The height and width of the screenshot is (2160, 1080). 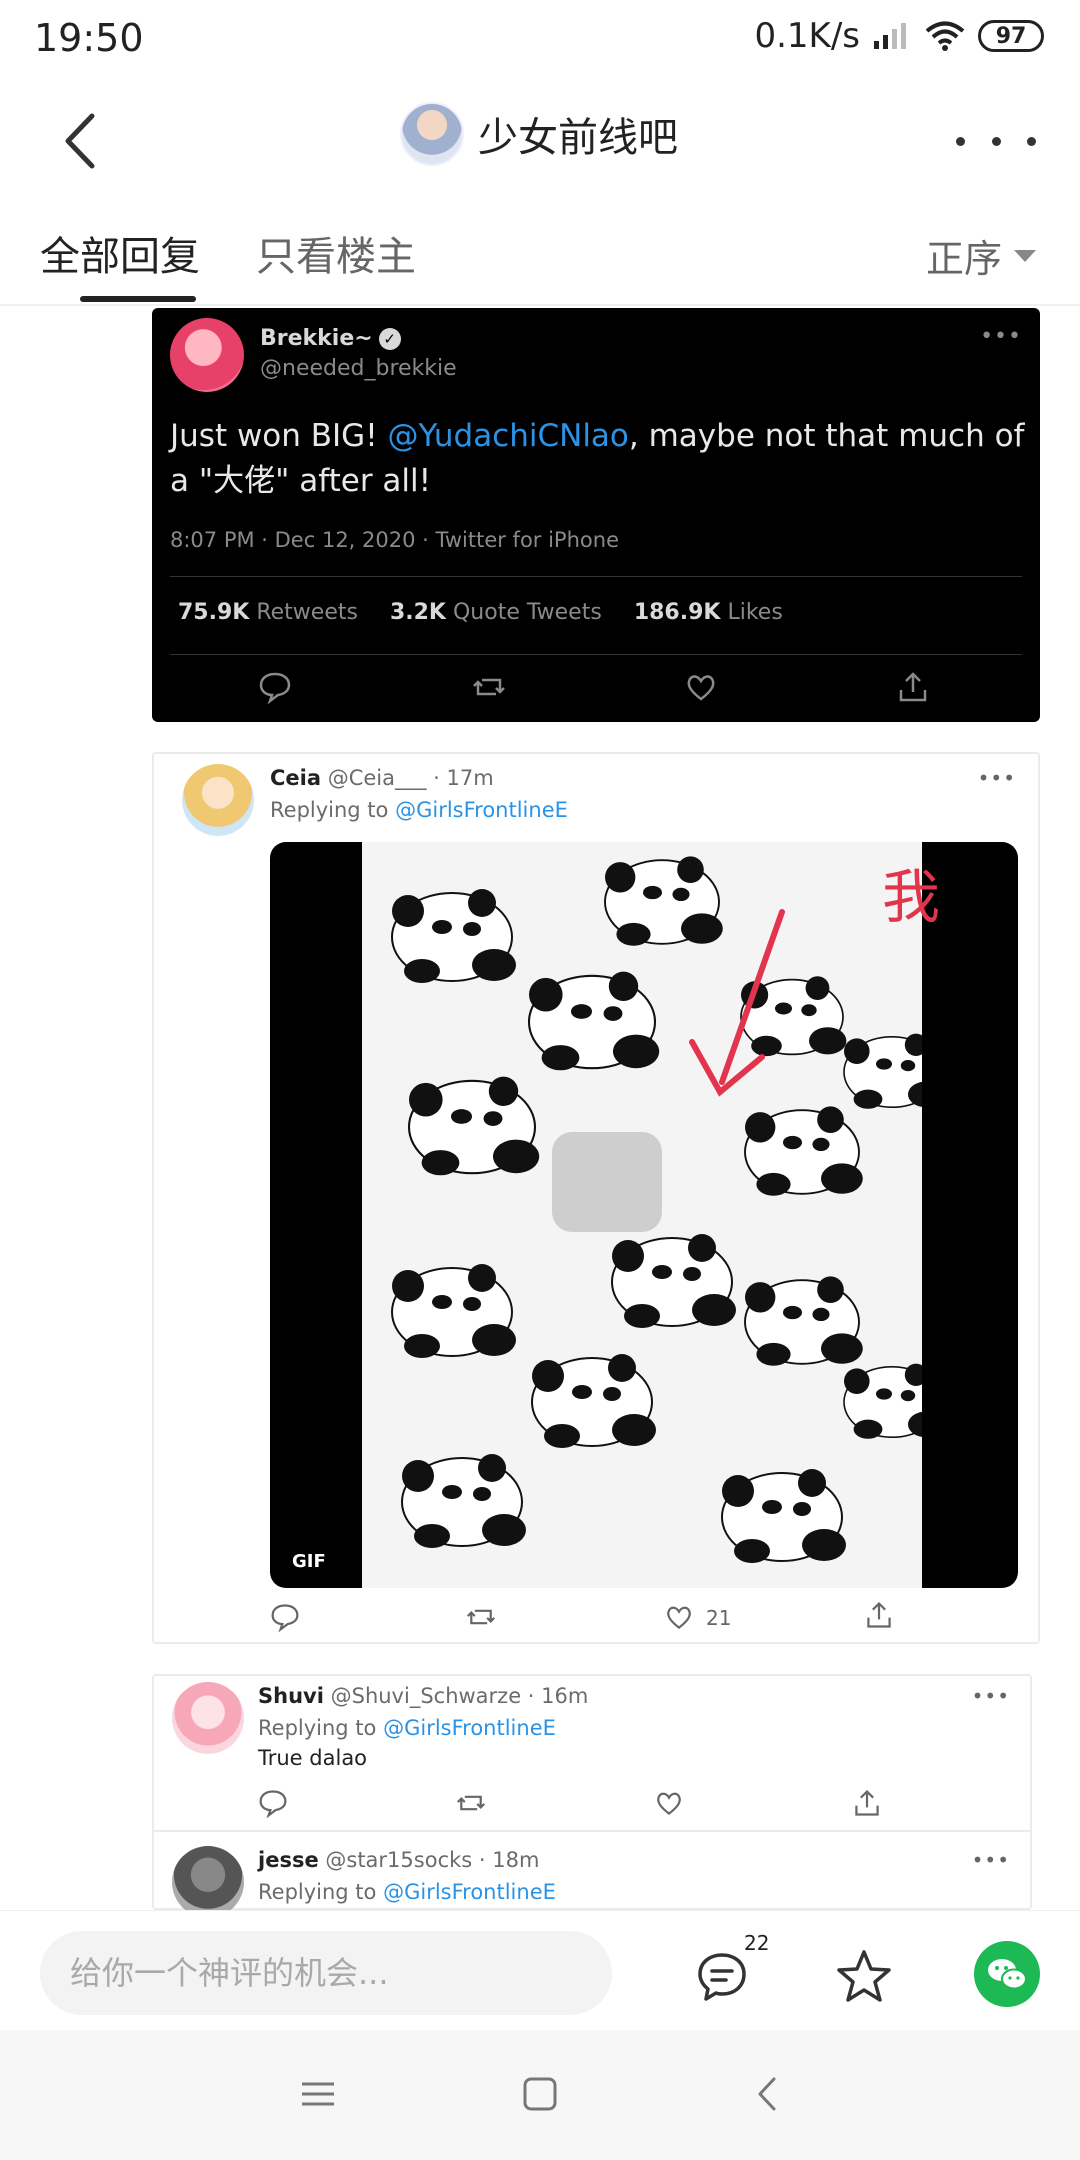 I want to click on home-icon, so click(x=540, y=2094).